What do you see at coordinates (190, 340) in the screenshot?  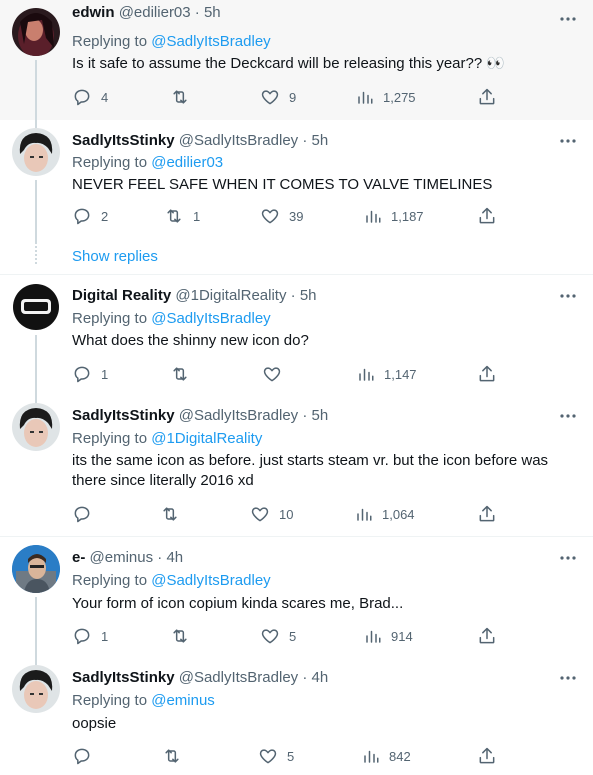 I see `tweet-text: What does the shinny new icon do?` at bounding box center [190, 340].